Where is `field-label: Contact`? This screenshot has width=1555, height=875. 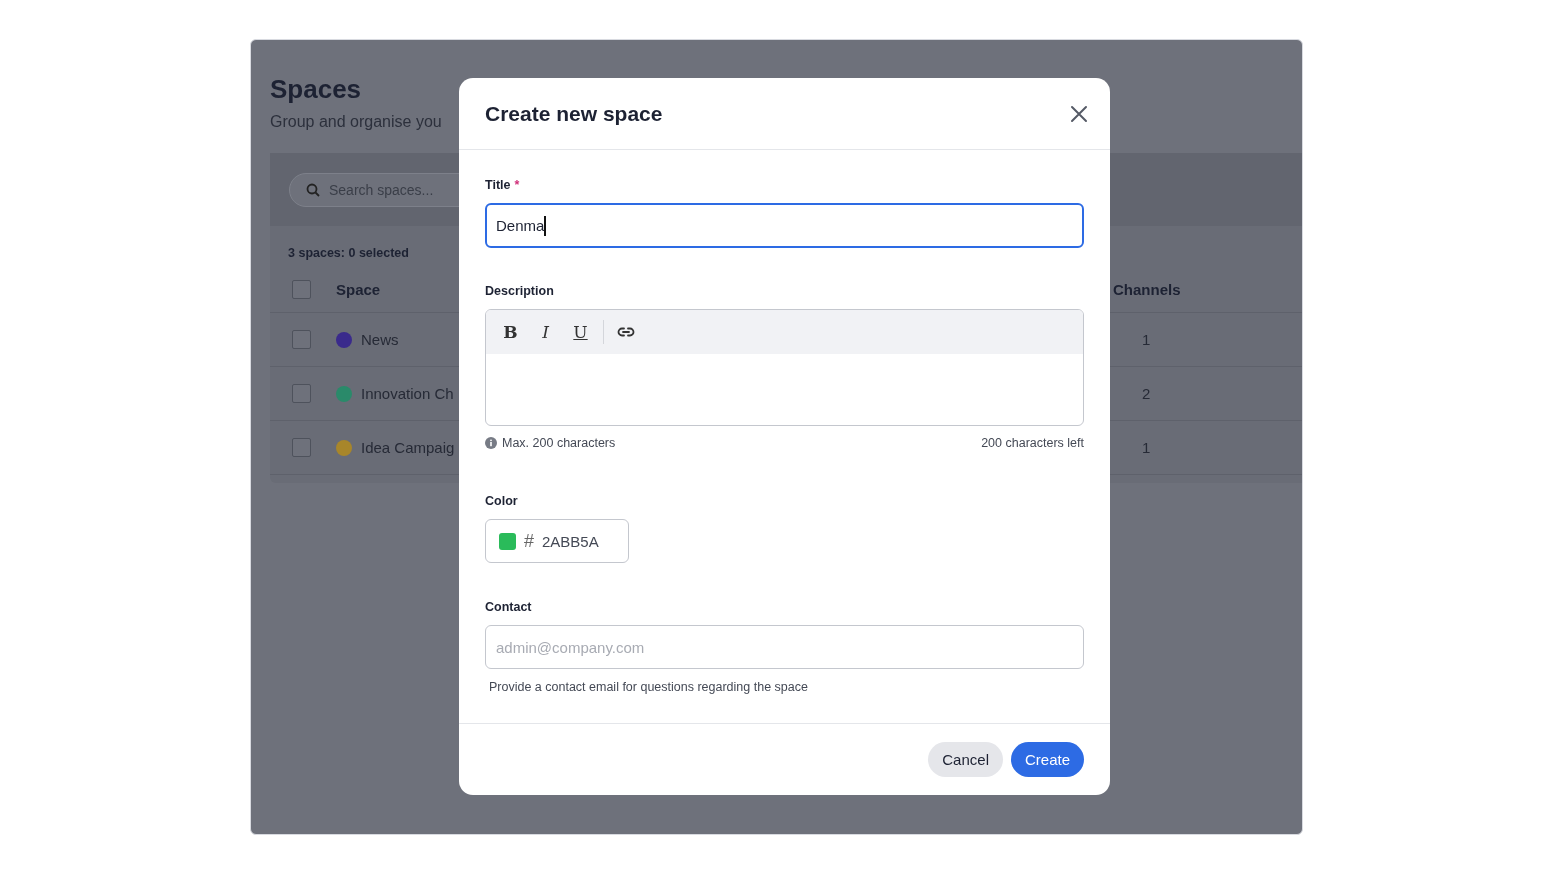 field-label: Contact is located at coordinates (508, 608).